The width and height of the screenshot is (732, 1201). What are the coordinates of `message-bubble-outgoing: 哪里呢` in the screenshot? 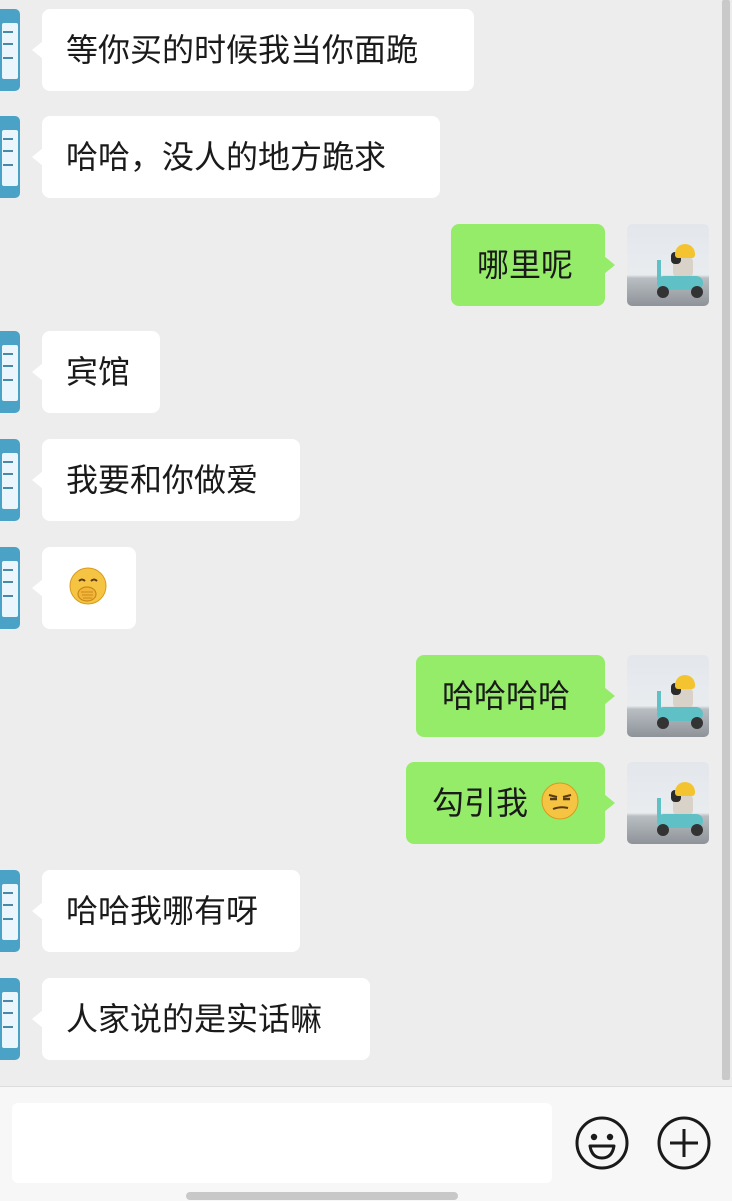 It's located at (528, 265).